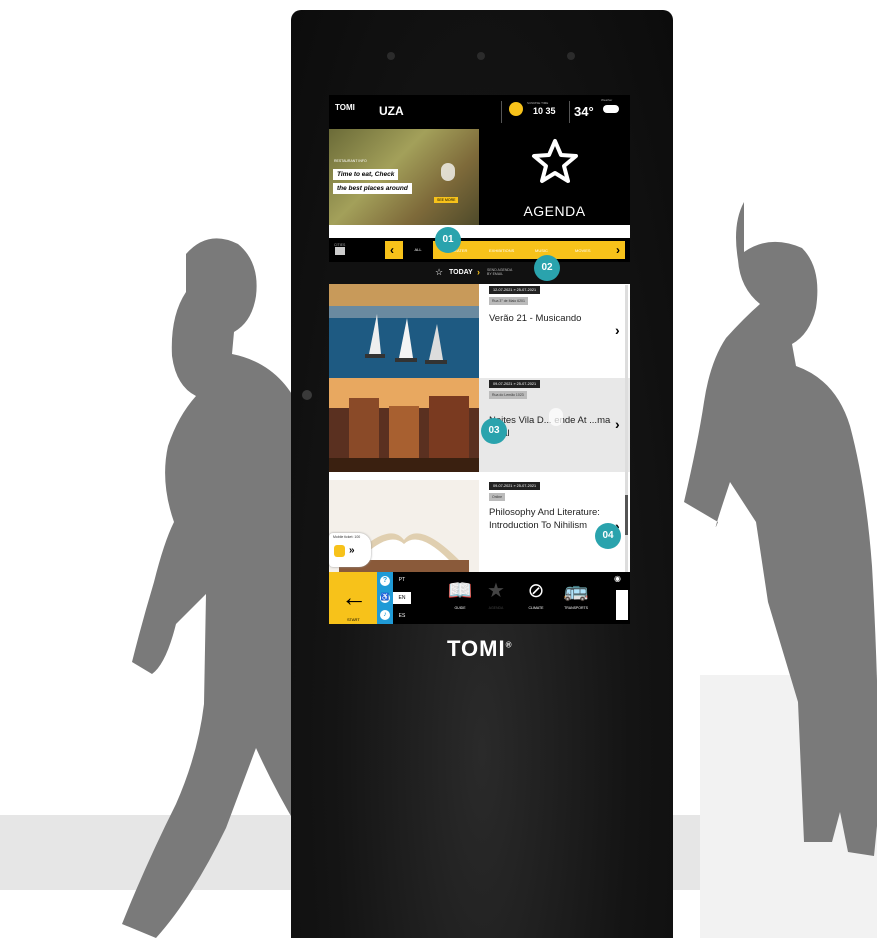 This screenshot has width=877, height=938. I want to click on city-building-icon, so click(340, 251).